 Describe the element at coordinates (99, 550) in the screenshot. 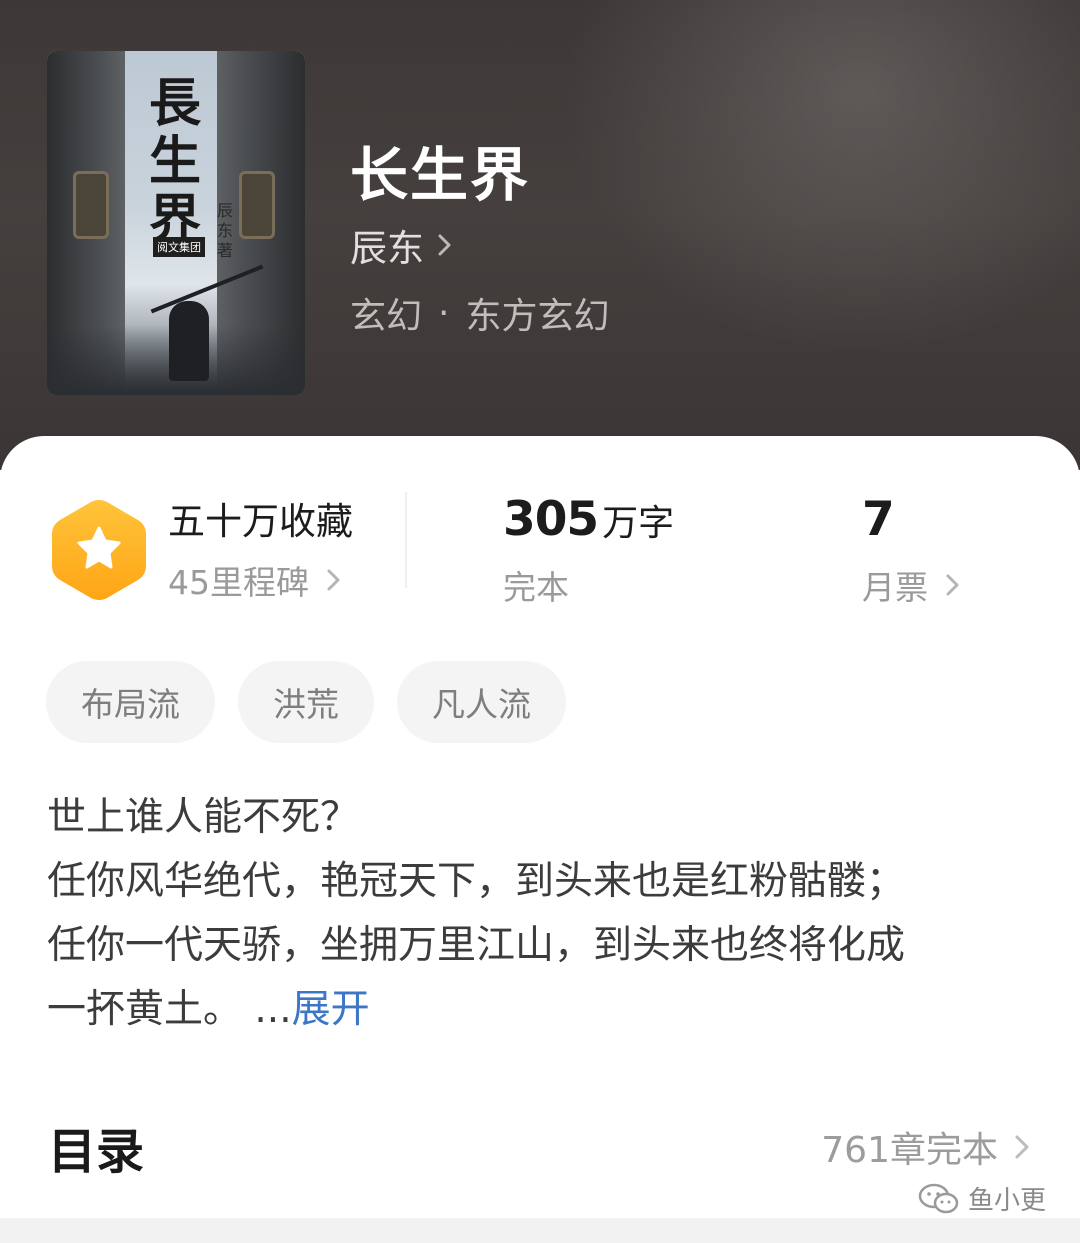

I see `star-badge-icon` at that location.